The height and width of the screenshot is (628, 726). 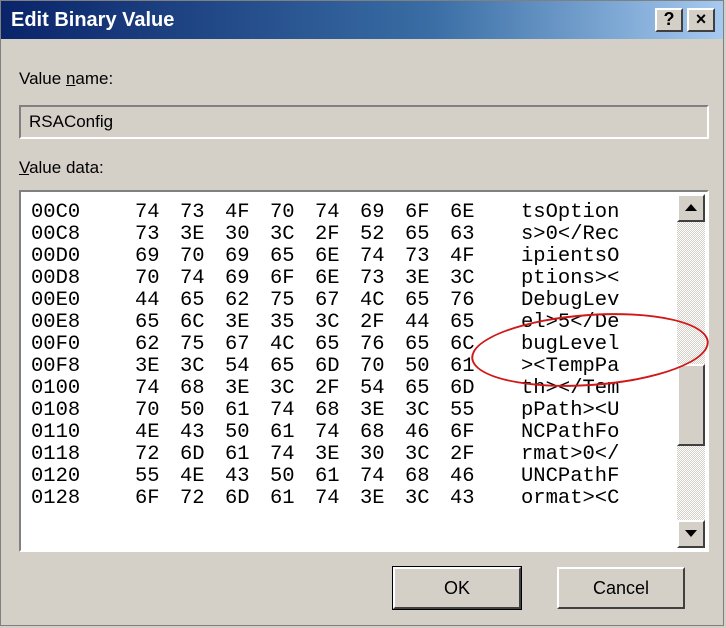 What do you see at coordinates (372, 301) in the screenshot?
I see `hex-byte: 4C` at bounding box center [372, 301].